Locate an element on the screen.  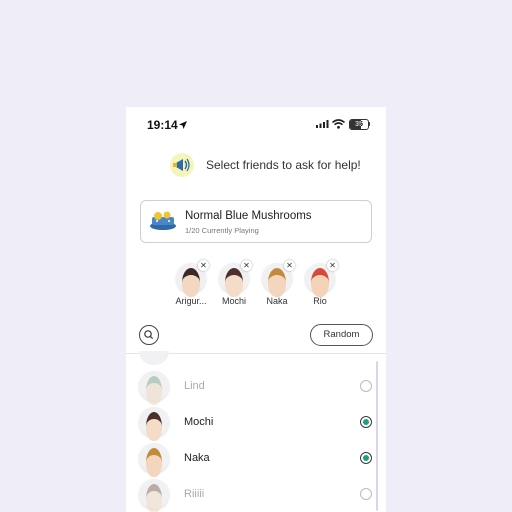
list-item: Lind is located at coordinates (256, 387).